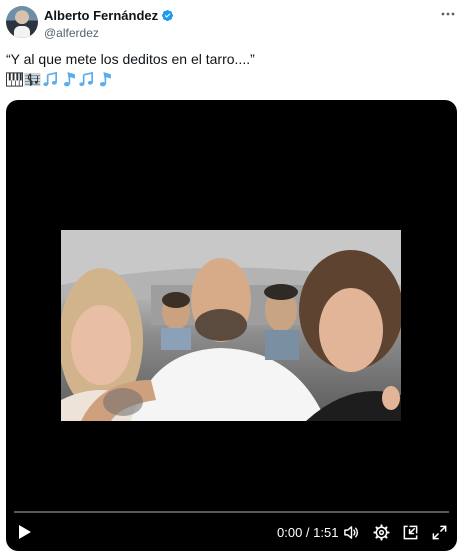 The height and width of the screenshot is (560, 466). I want to click on video-time: 0:00 / 1:51, so click(308, 532).